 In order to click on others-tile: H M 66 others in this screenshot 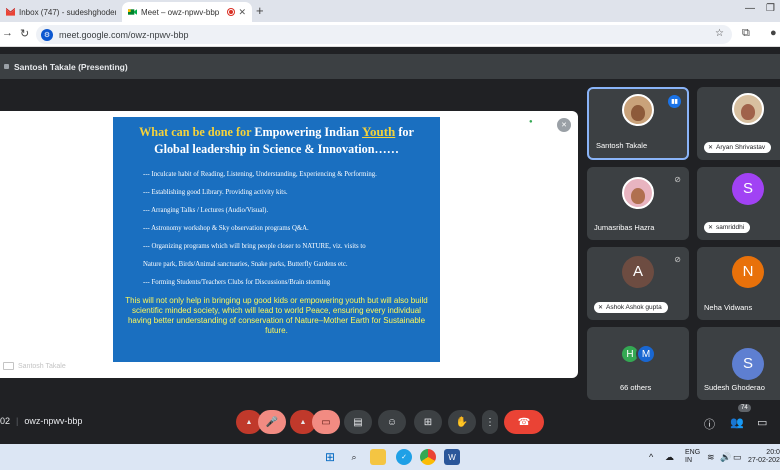, I will do `click(638, 363)`.